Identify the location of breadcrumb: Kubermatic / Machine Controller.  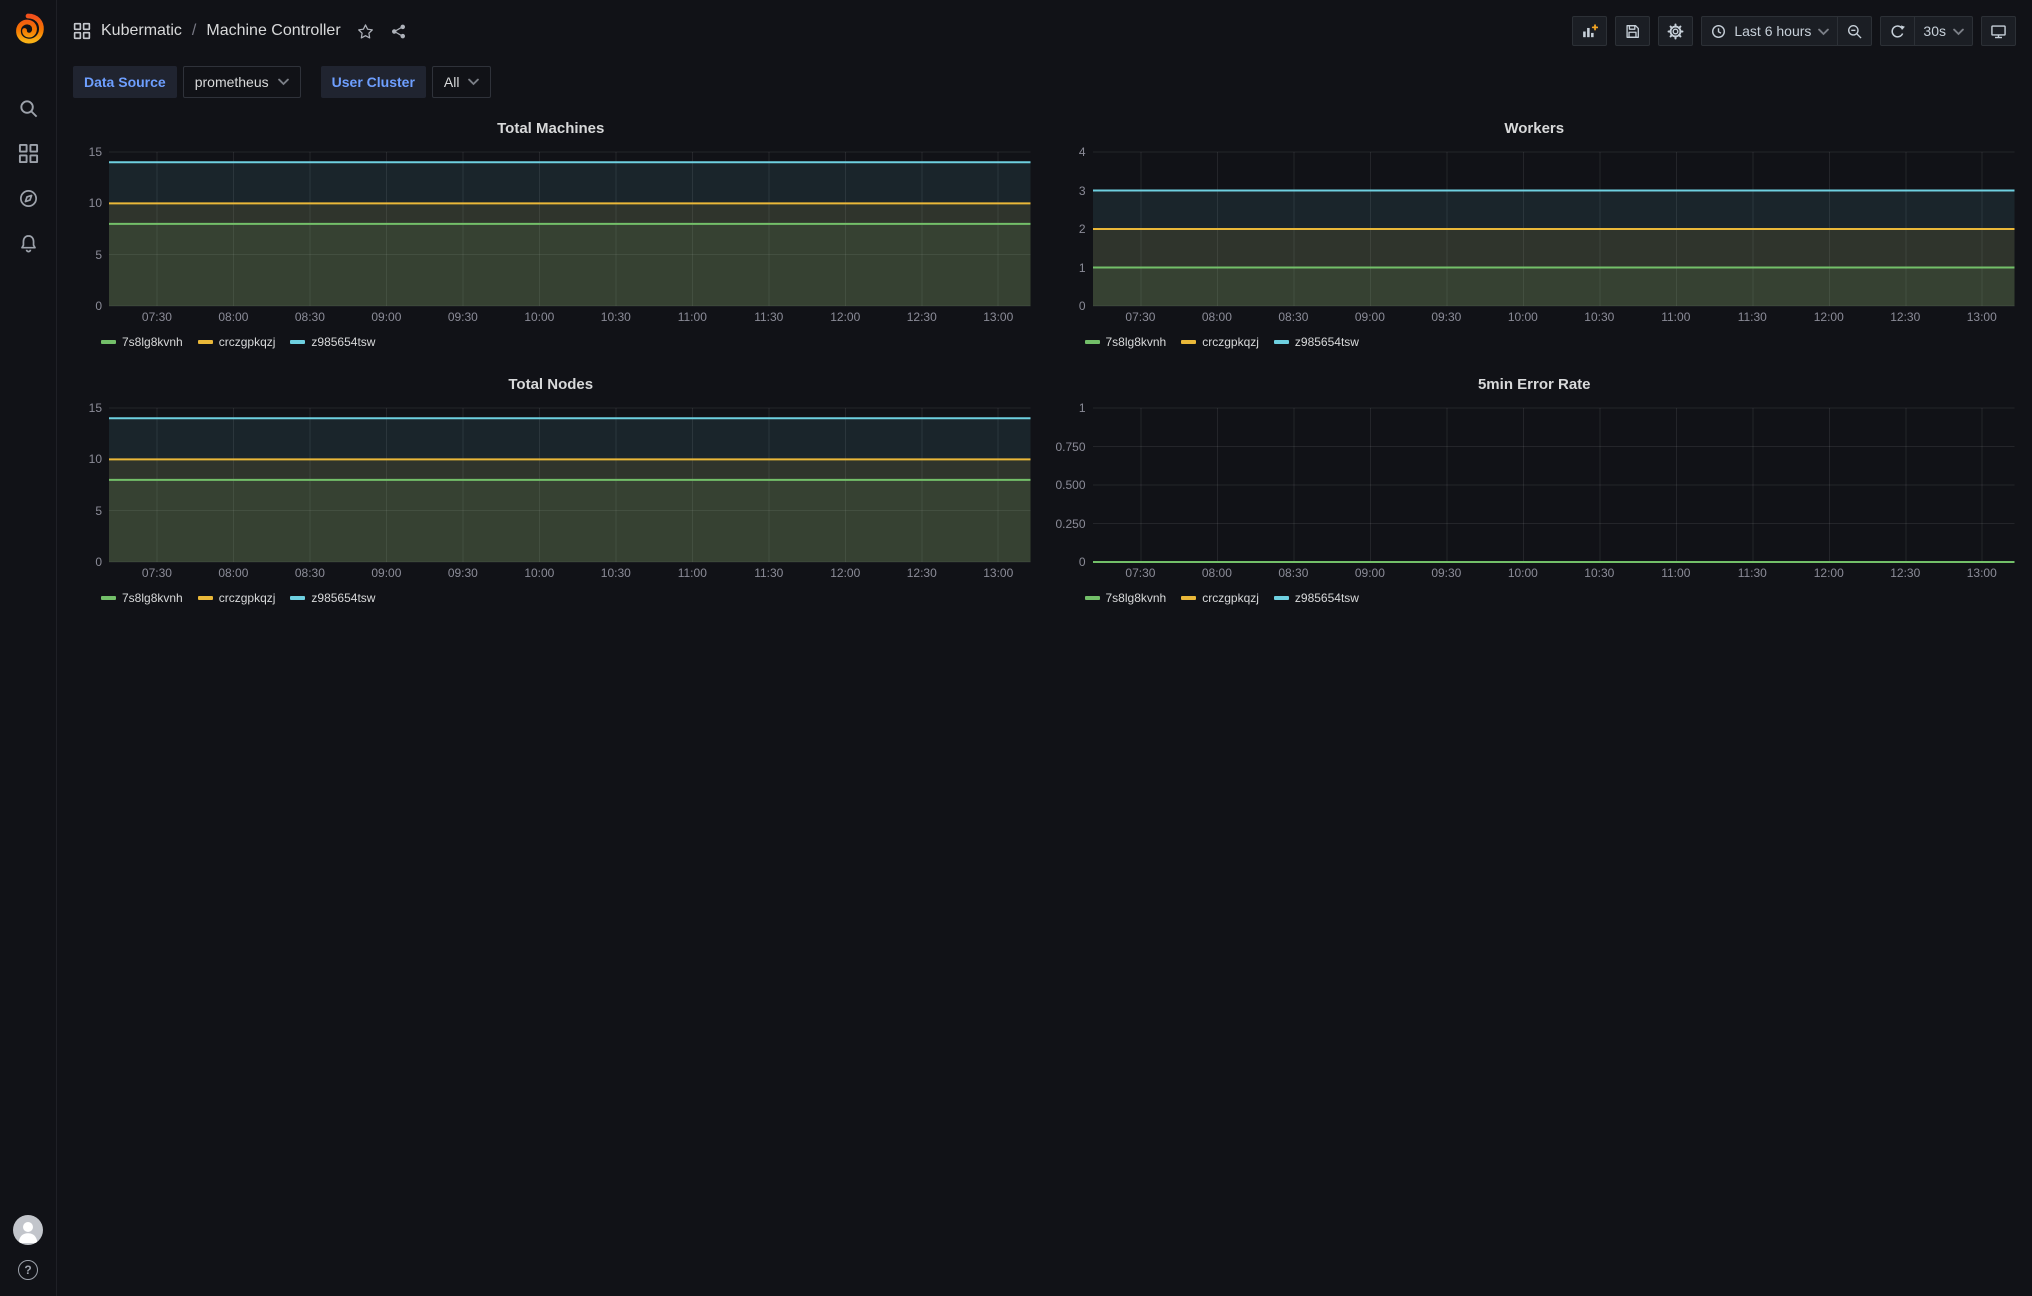
(240, 31).